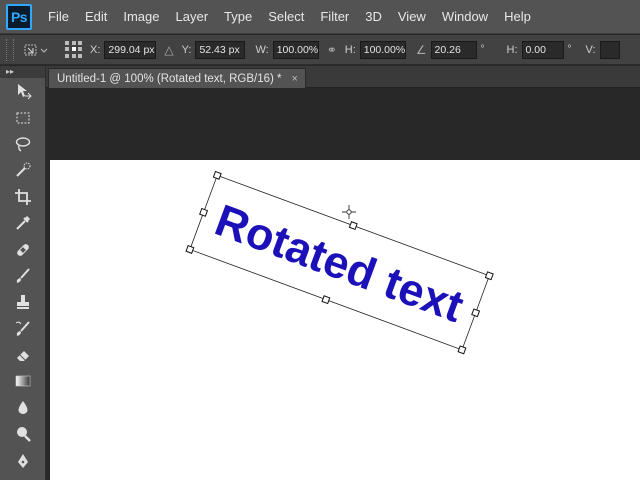 The width and height of the screenshot is (640, 480). Describe the element at coordinates (453, 49) in the screenshot. I see `rotate-angle-field: 20.26` at that location.